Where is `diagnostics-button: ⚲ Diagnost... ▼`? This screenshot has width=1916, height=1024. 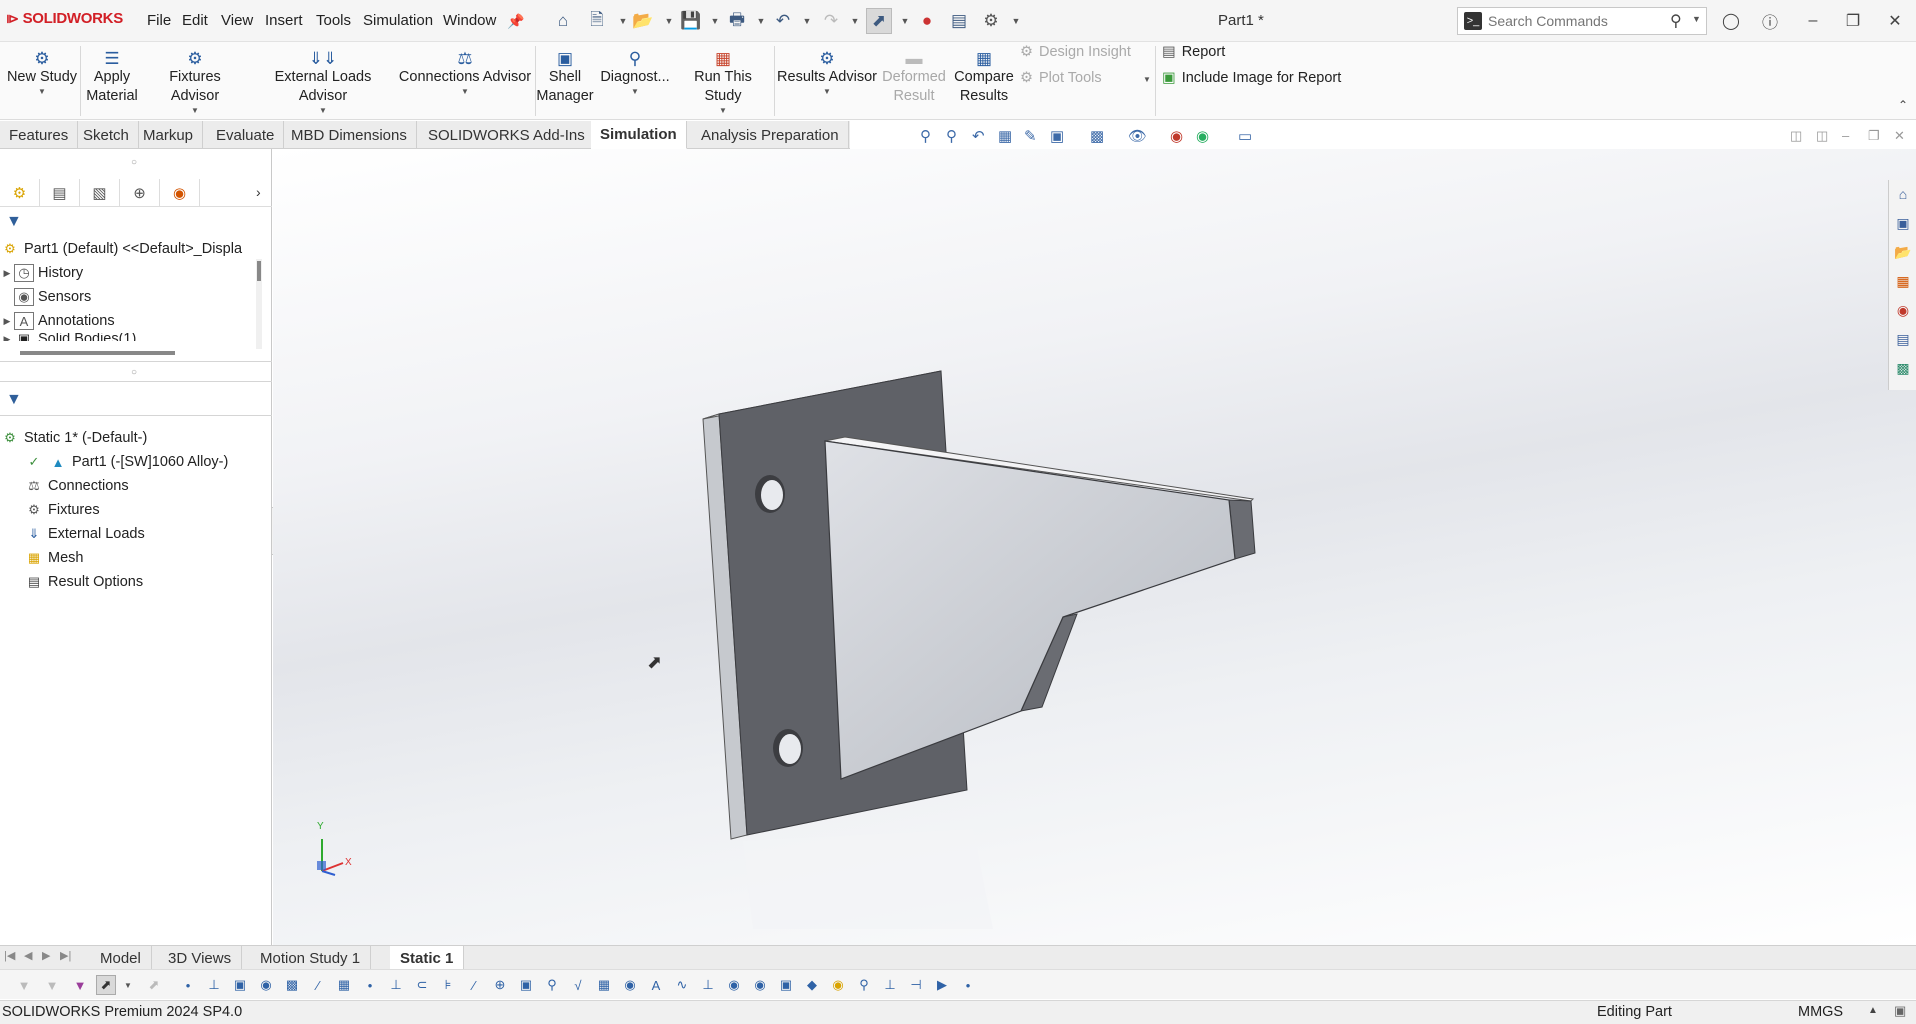
diagnostics-button: ⚲ Diagnost... ▼ is located at coordinates (635, 81).